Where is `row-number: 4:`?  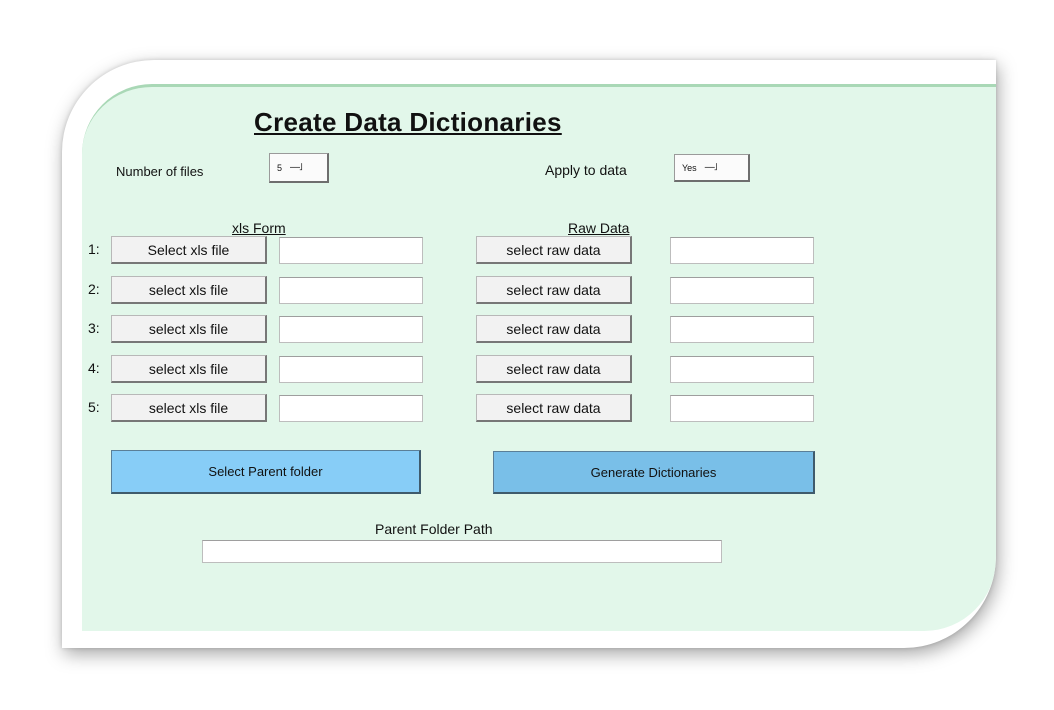 row-number: 4: is located at coordinates (94, 368).